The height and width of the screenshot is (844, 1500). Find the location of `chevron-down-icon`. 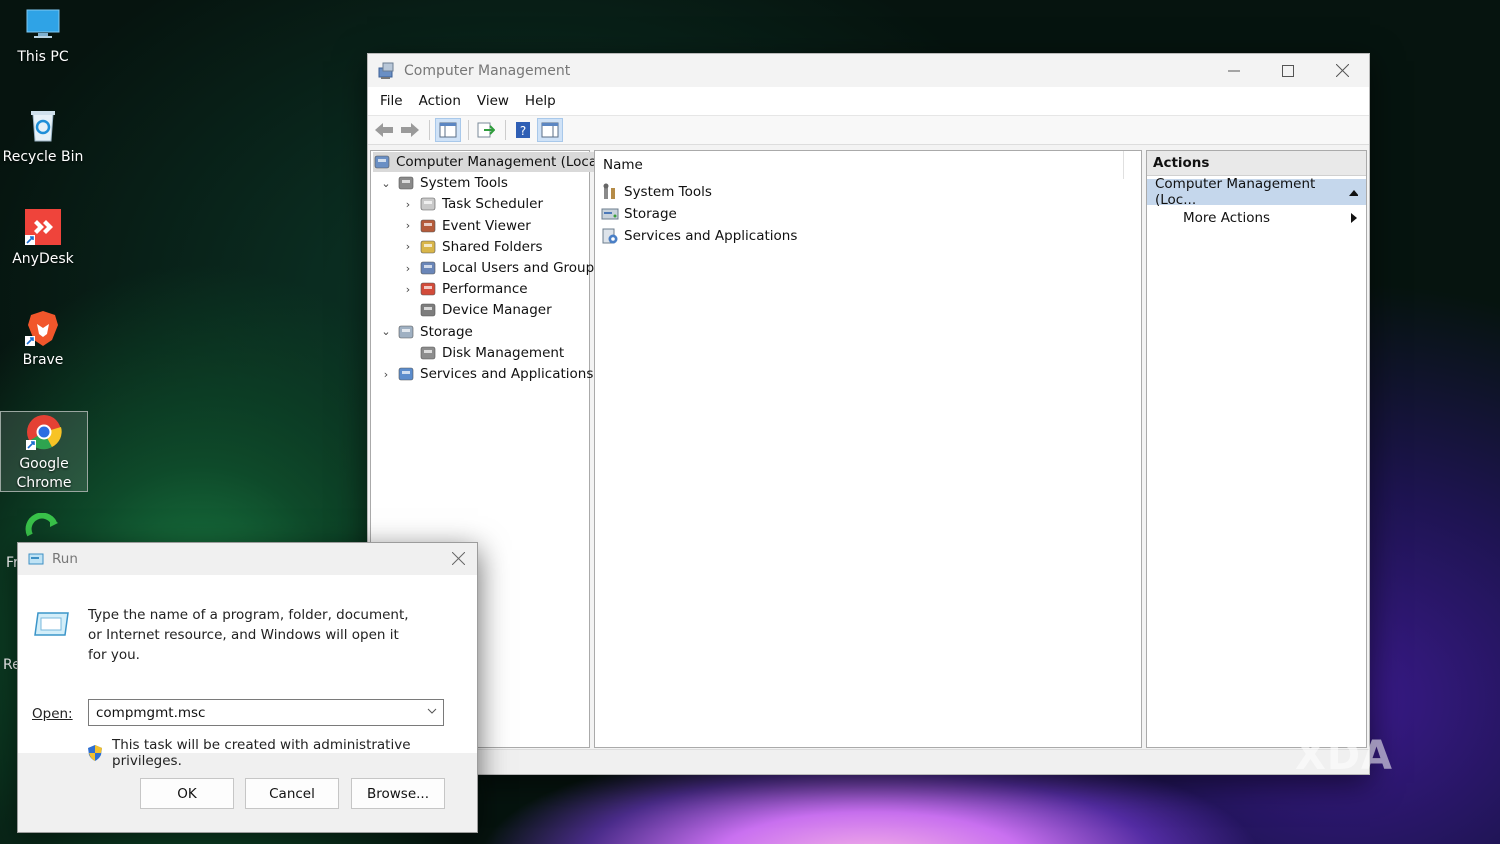

chevron-down-icon is located at coordinates (432, 711).